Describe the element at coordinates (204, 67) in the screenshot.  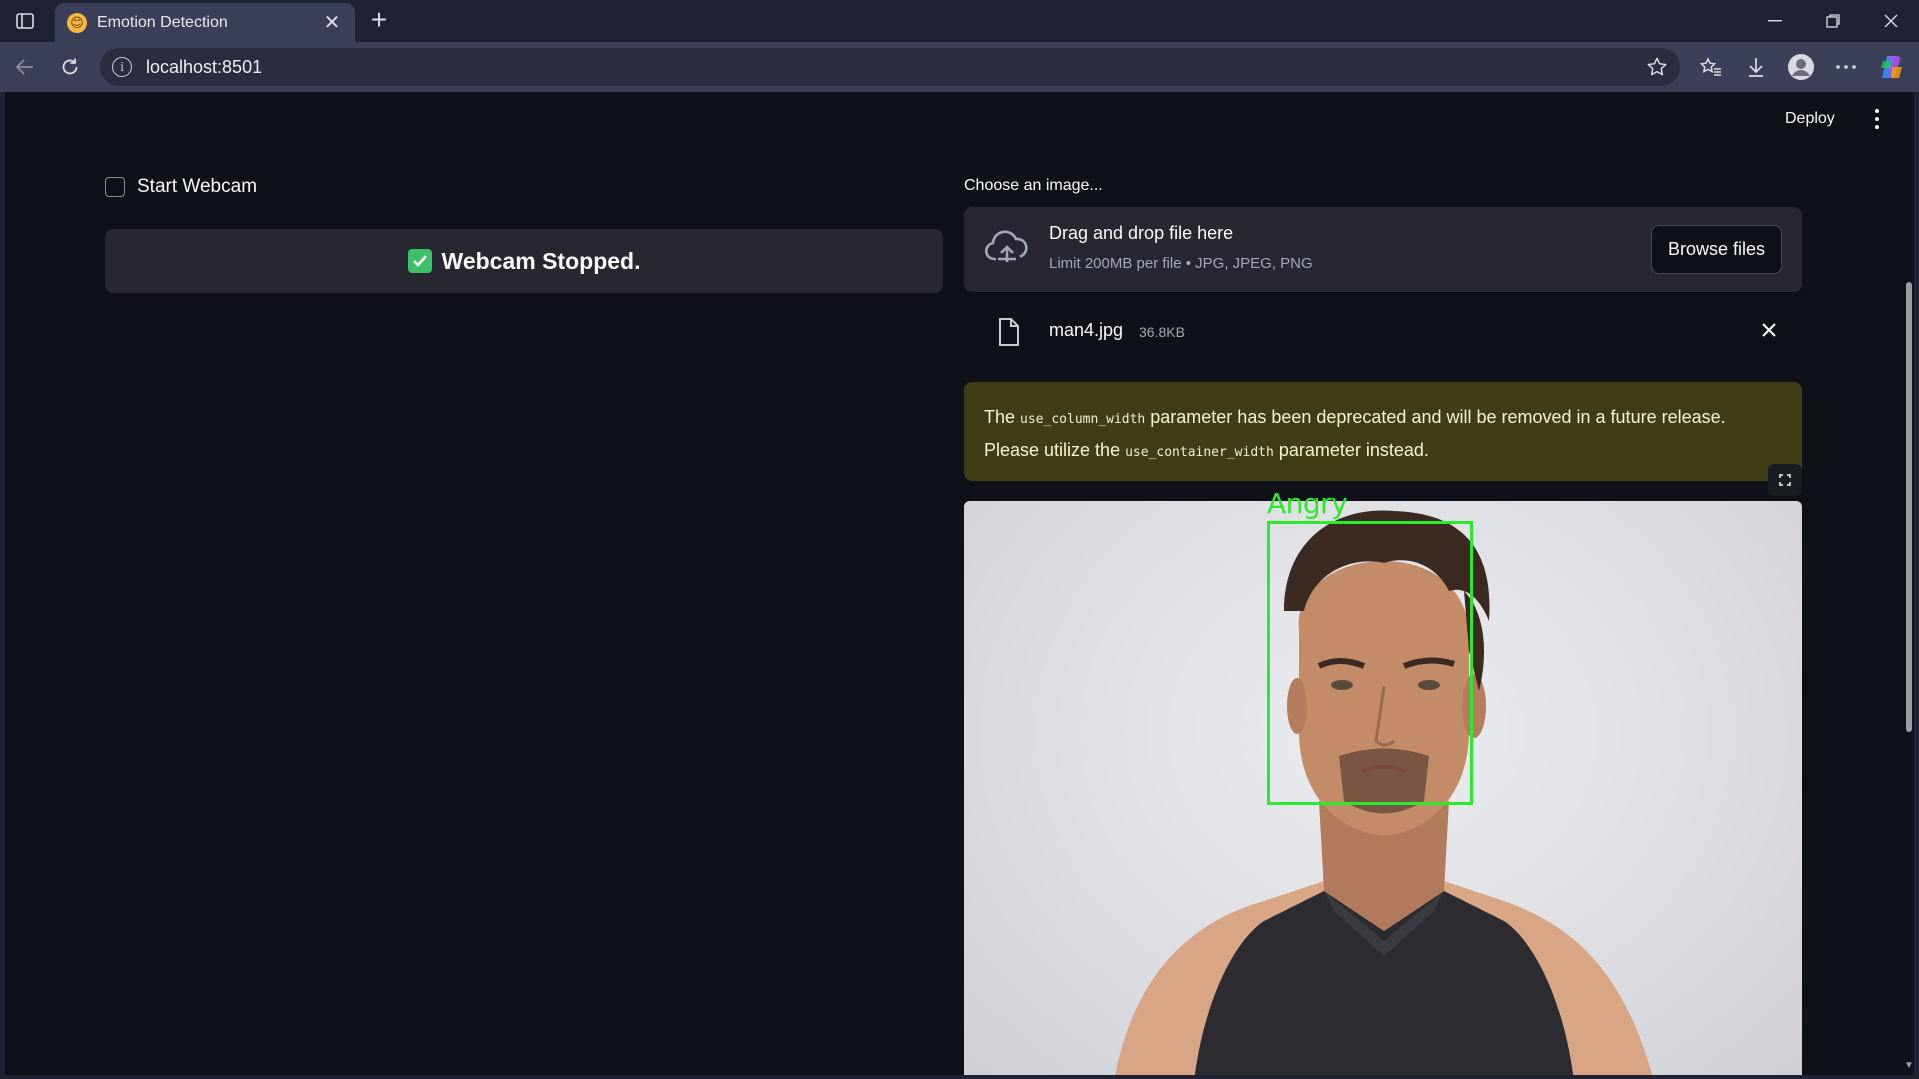
I see `url-text: localhost:8501` at that location.